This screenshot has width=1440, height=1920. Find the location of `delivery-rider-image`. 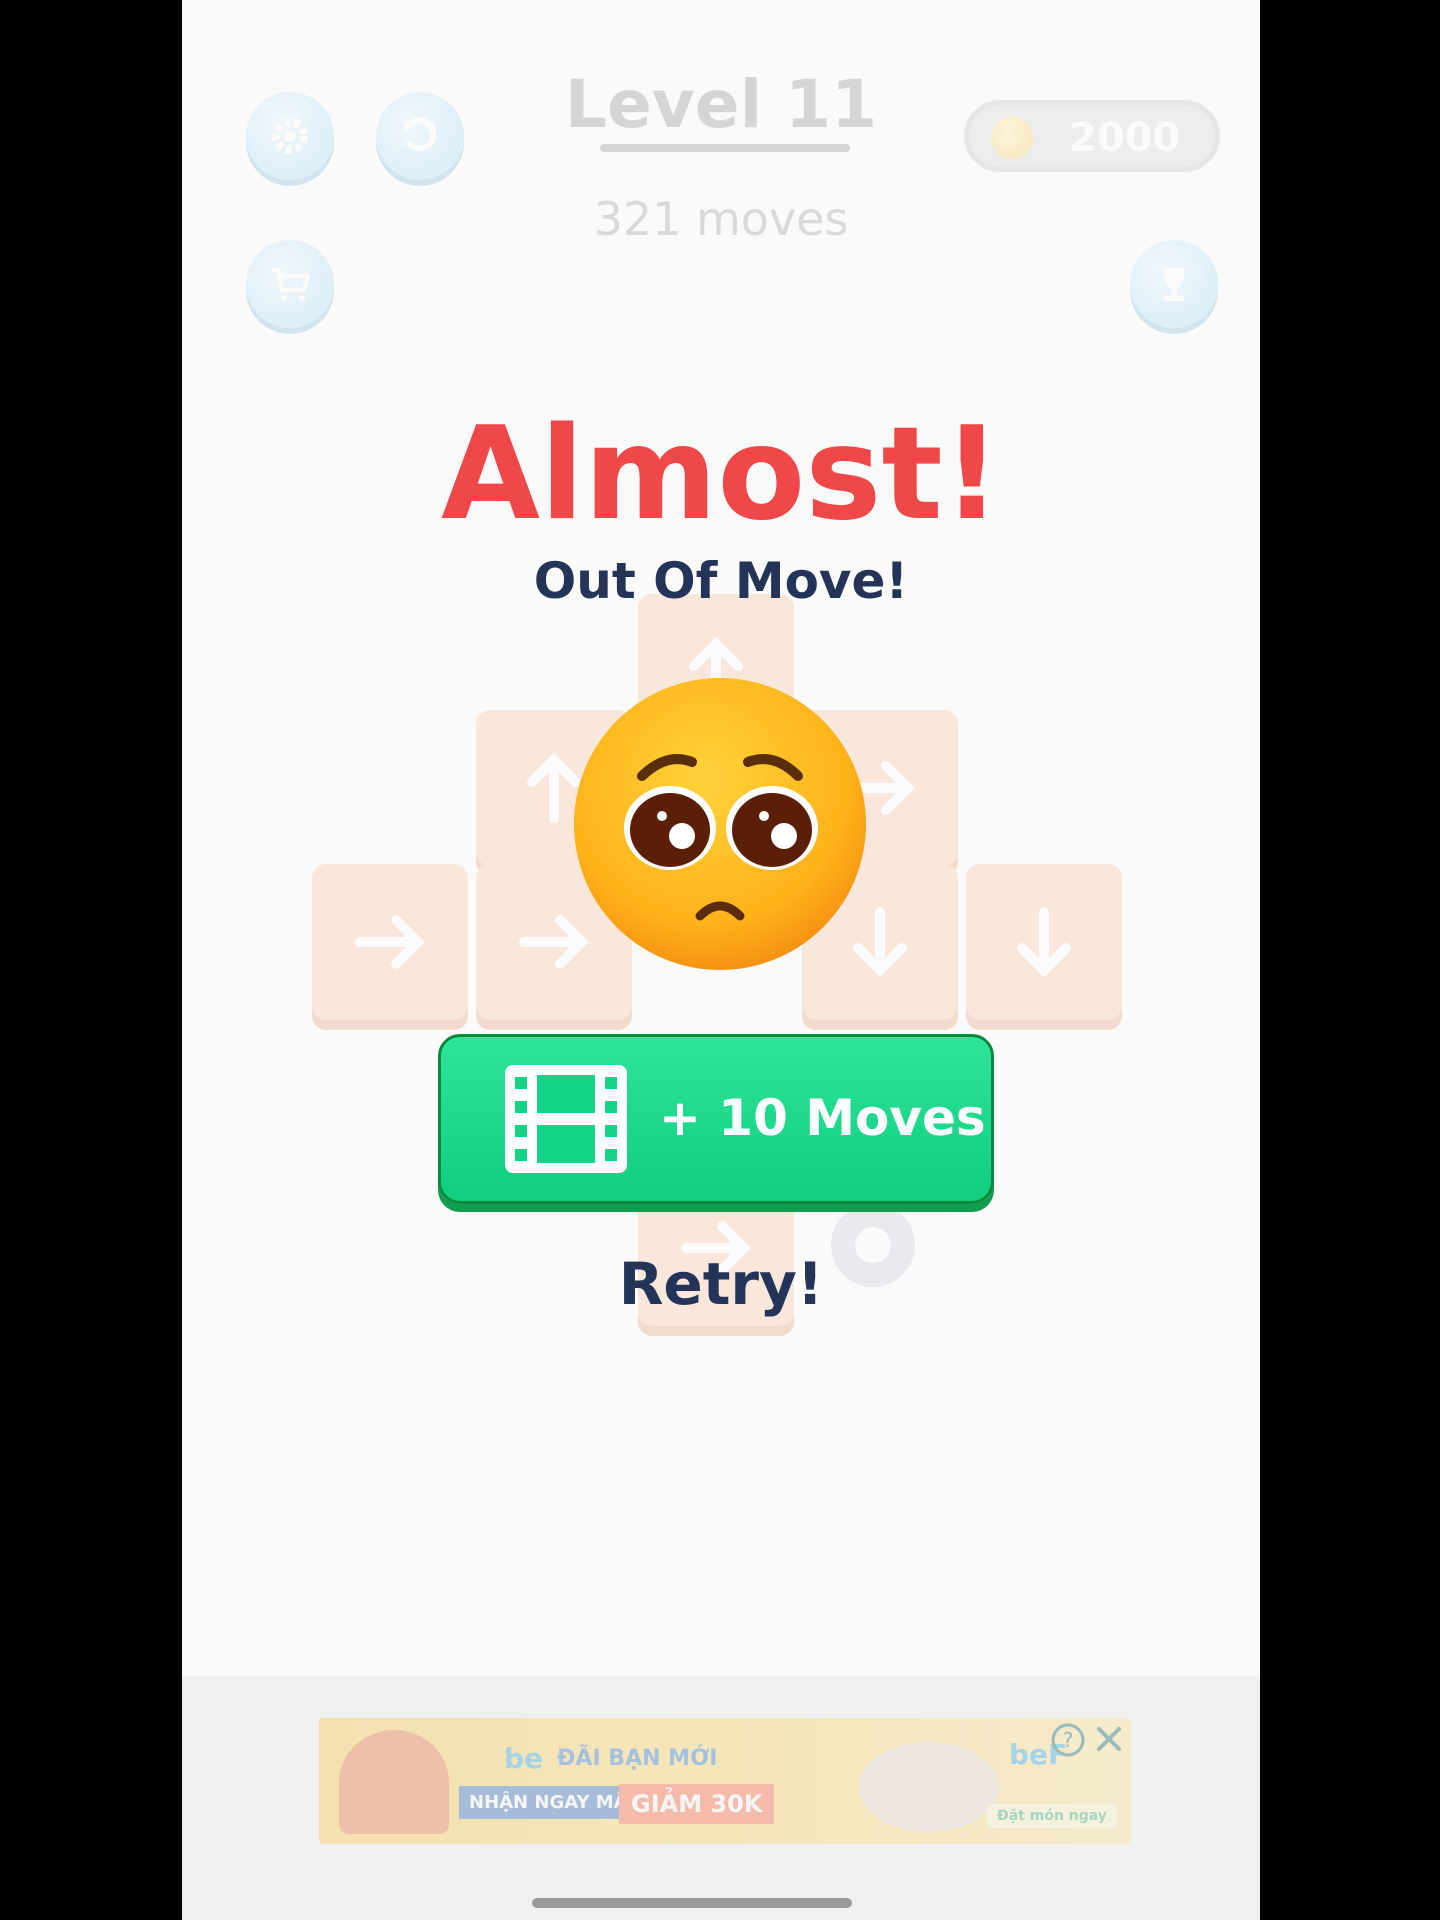

delivery-rider-image is located at coordinates (394, 1782).